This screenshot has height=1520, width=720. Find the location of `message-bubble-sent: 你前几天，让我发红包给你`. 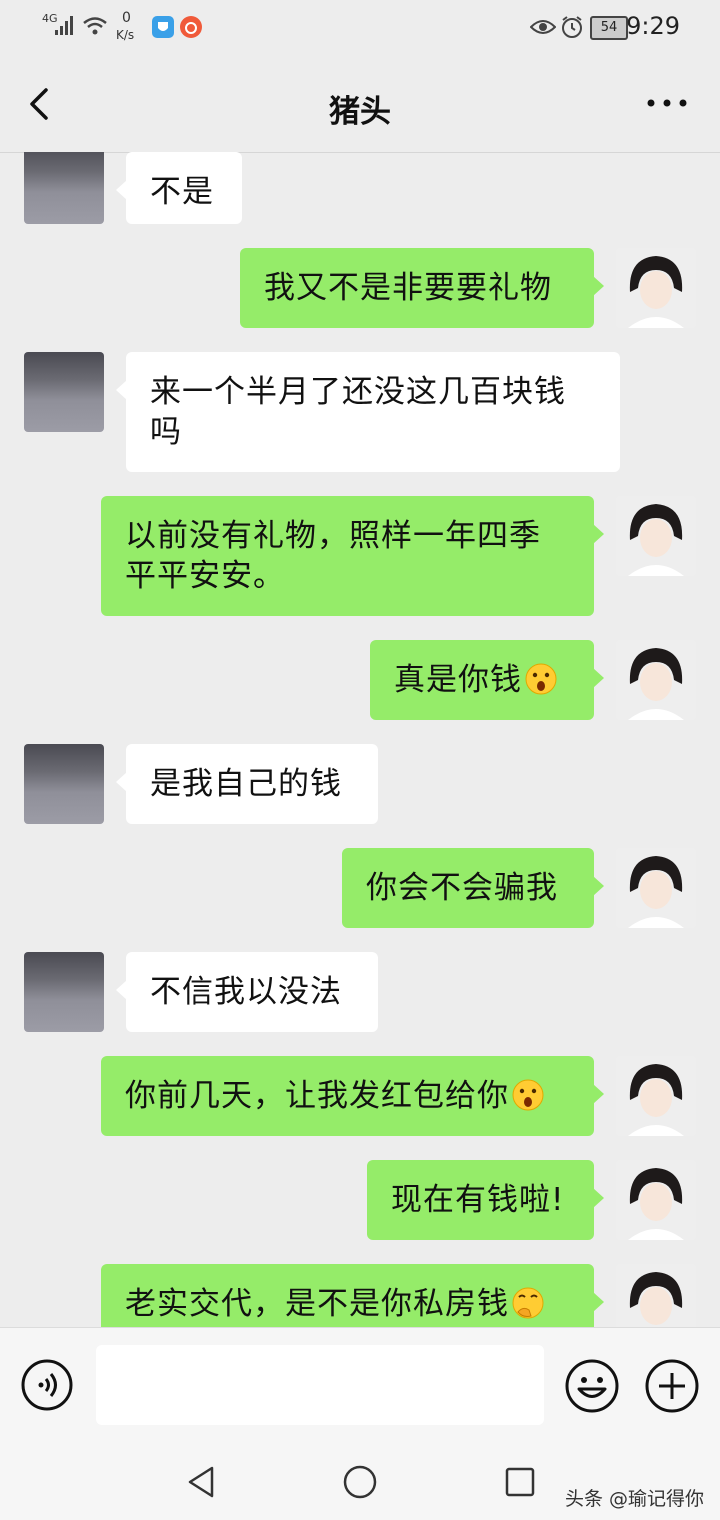

message-bubble-sent: 你前几天，让我发红包给你 is located at coordinates (352, 1096).